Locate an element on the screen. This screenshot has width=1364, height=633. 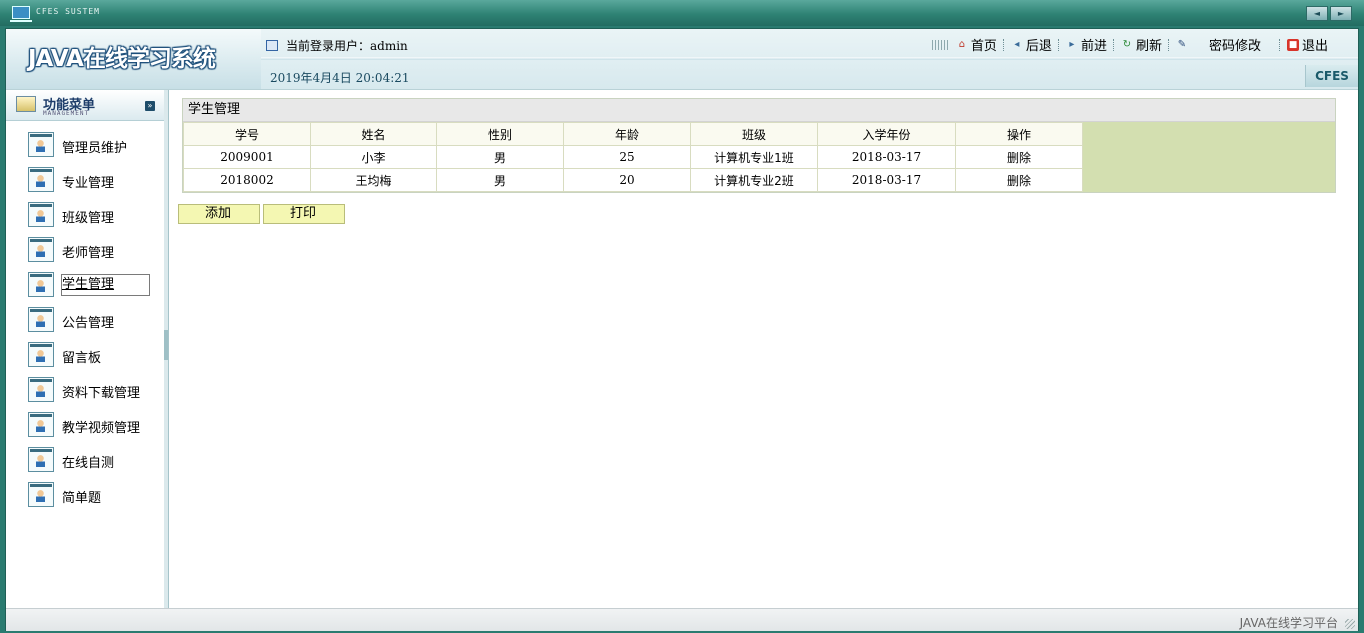
back-label: 后退 is located at coordinates (1038, 46).